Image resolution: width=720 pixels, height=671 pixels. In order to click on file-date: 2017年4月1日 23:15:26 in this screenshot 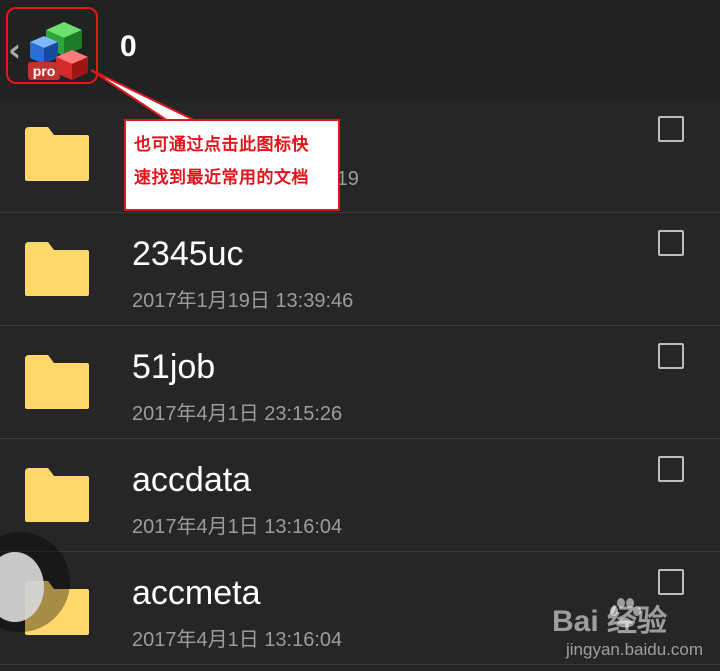, I will do `click(237, 414)`.